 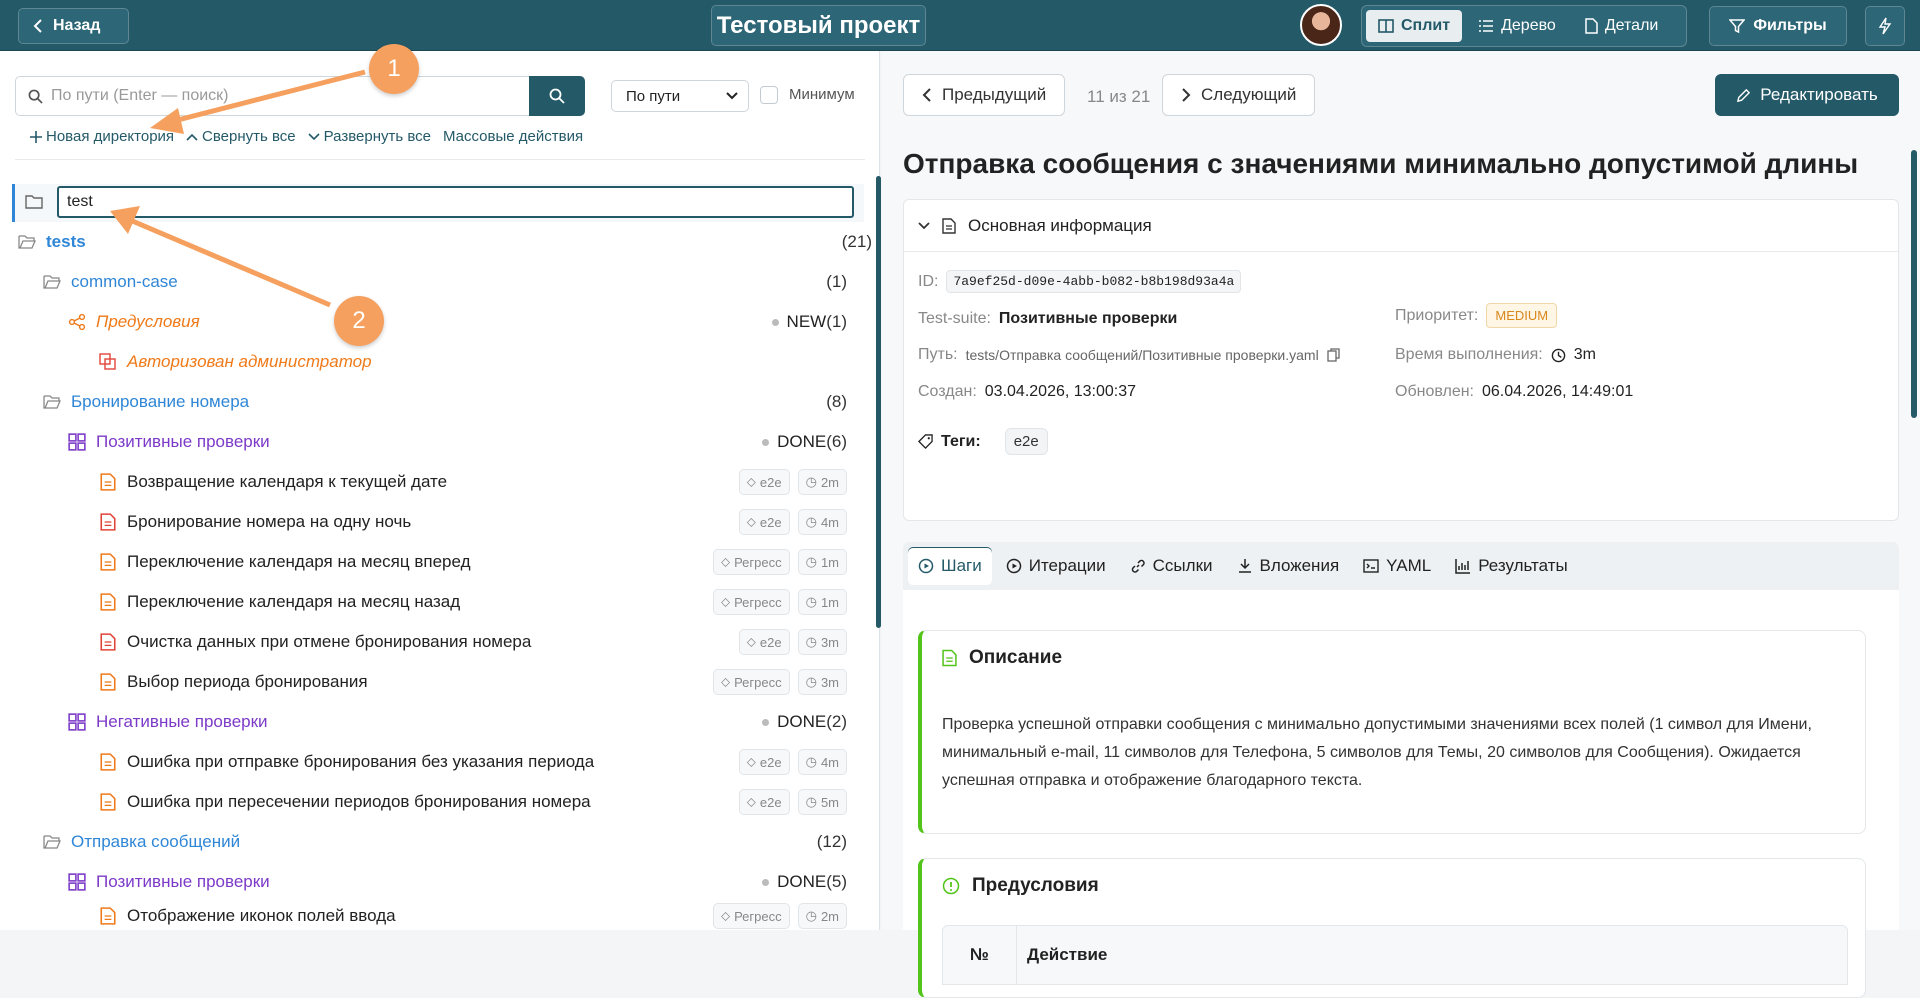 What do you see at coordinates (1621, 26) in the screenshot?
I see `view-details-button: Детали` at bounding box center [1621, 26].